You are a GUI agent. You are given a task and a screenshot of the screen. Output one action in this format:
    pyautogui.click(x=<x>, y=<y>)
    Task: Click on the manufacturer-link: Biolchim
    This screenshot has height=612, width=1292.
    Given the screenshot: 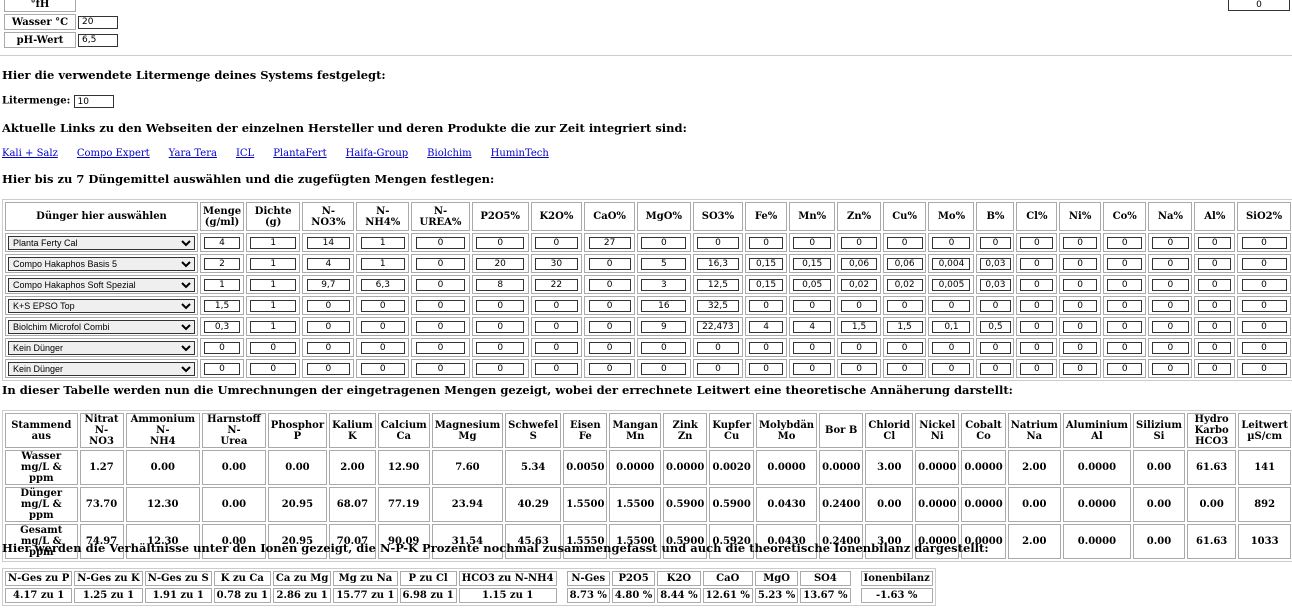 What is the action you would take?
    pyautogui.click(x=449, y=153)
    